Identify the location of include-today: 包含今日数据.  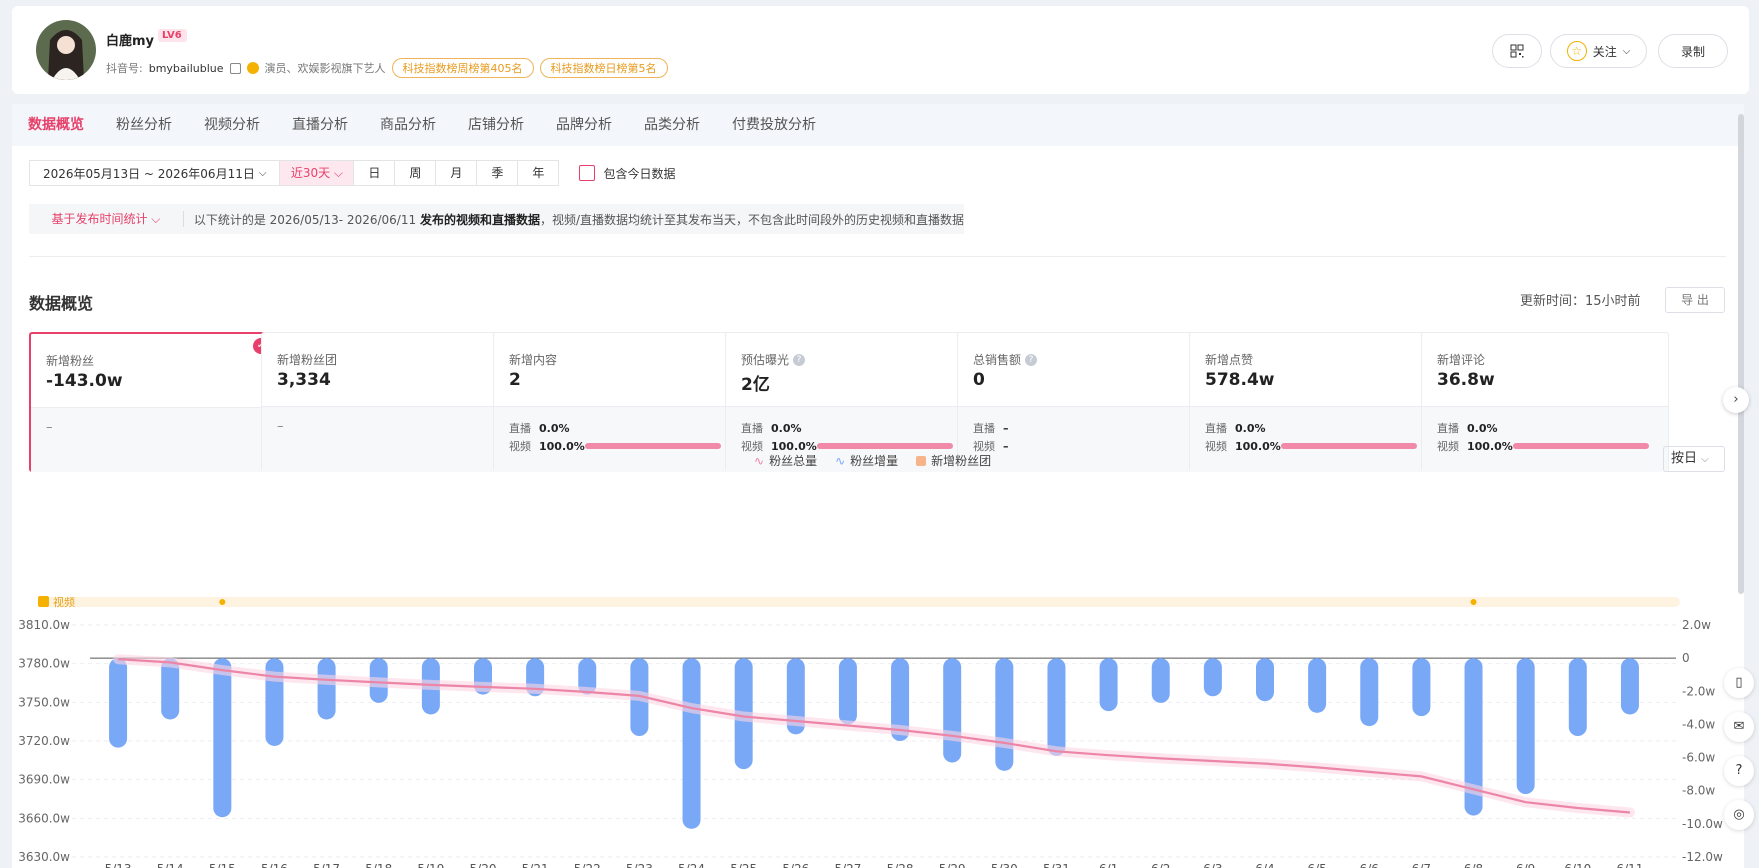
(627, 173).